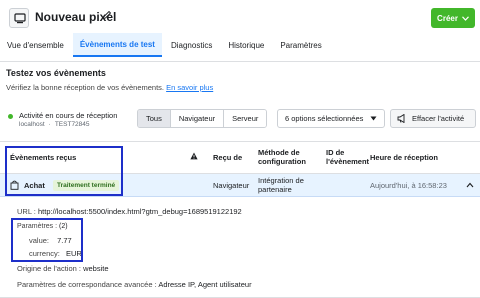 The width and height of the screenshot is (480, 298). What do you see at coordinates (191, 45) in the screenshot?
I see `tab-diagnostics: Diagnostics` at bounding box center [191, 45].